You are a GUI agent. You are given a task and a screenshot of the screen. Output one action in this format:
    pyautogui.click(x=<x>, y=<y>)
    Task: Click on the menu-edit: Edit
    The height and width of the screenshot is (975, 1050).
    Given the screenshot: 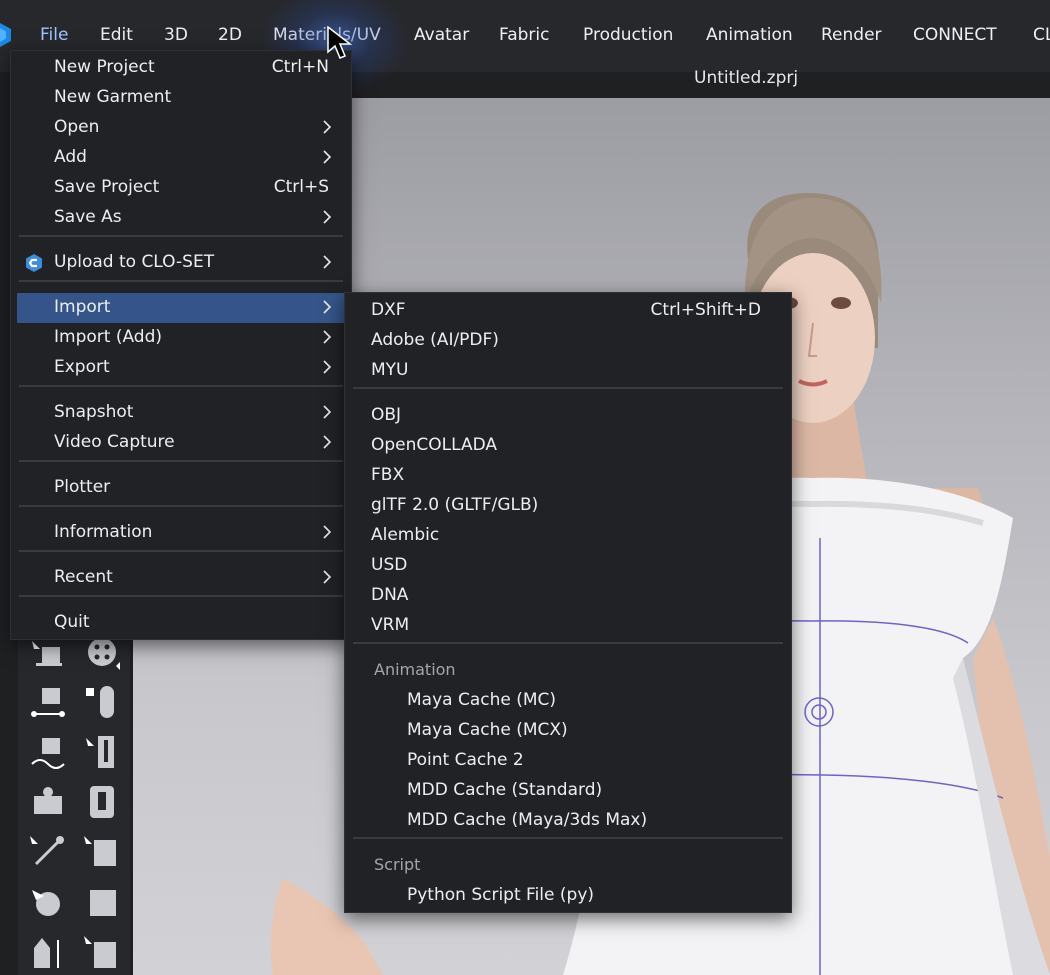 What is the action you would take?
    pyautogui.click(x=116, y=35)
    